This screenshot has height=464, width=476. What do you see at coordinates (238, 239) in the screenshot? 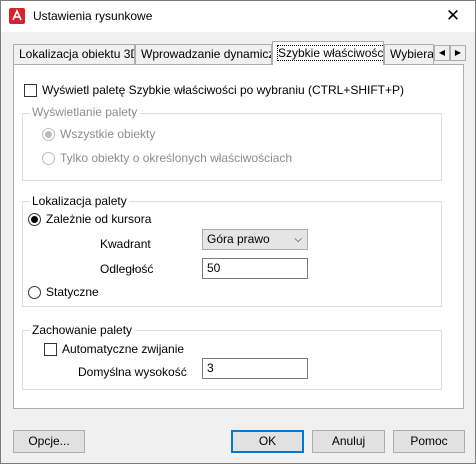
I see `quadrant-select-value: Góra prawo` at bounding box center [238, 239].